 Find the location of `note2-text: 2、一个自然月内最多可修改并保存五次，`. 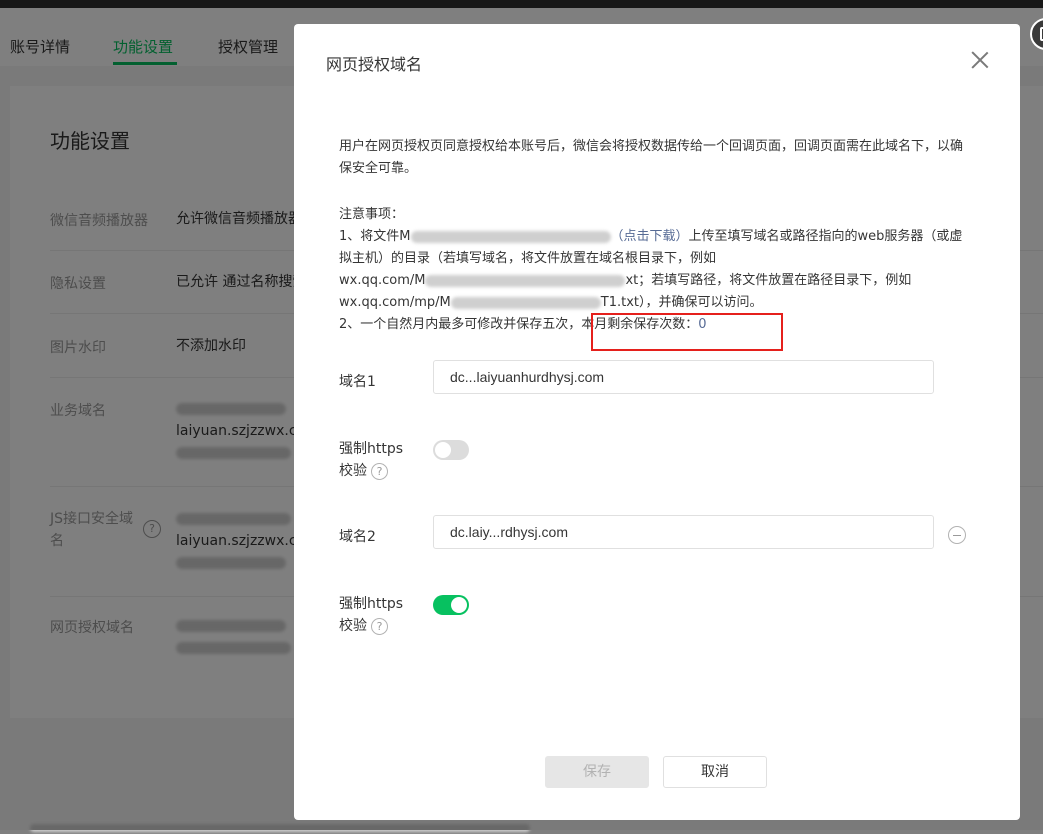

note2-text: 2、一个自然月内最多可修改并保存五次， is located at coordinates (460, 324).